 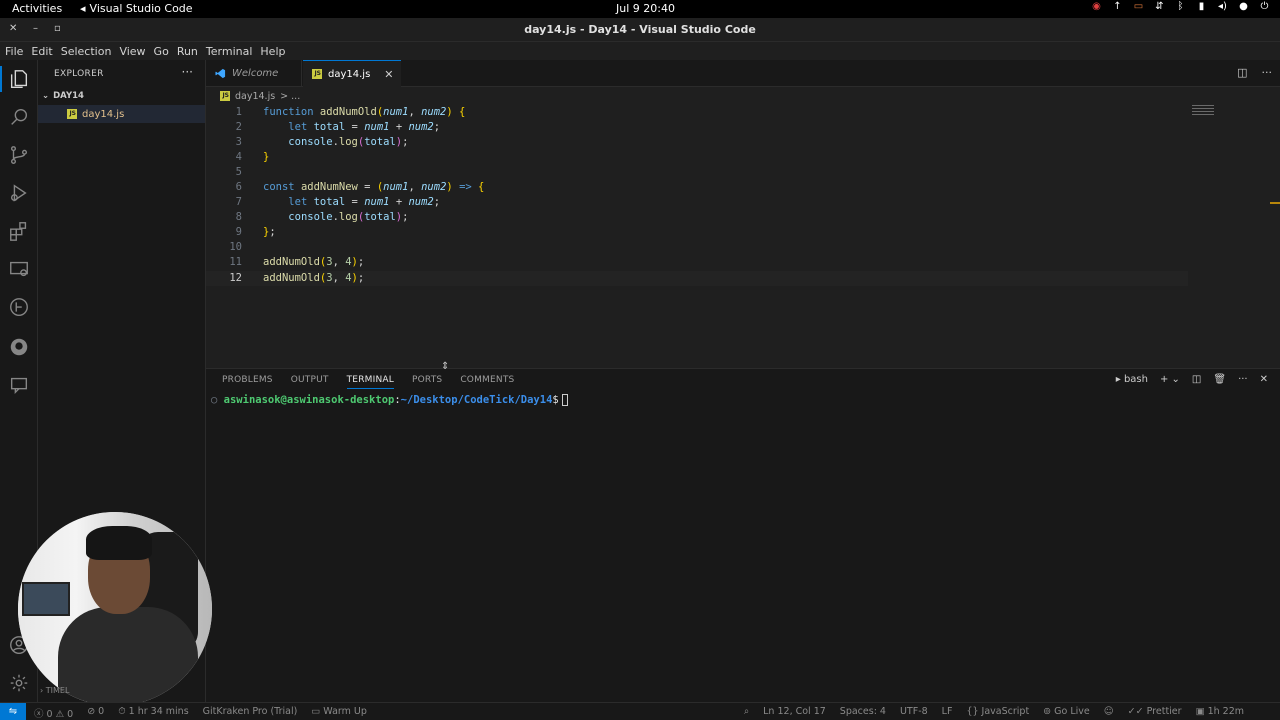 What do you see at coordinates (1243, 6) in the screenshot?
I see `microphone-icon: ●` at bounding box center [1243, 6].